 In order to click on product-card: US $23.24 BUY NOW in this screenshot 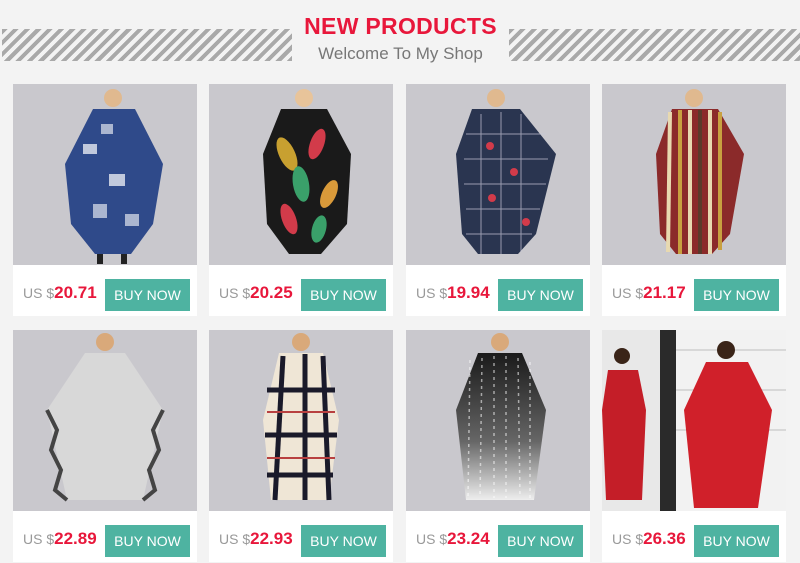, I will do `click(498, 446)`.